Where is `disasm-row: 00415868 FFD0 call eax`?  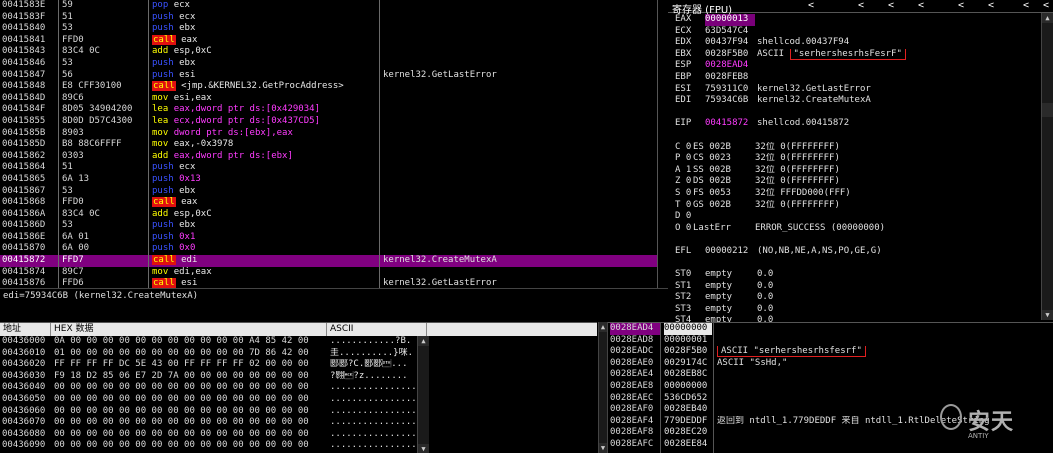 disasm-row: 00415868 FFD0 call eax is located at coordinates (328, 203).